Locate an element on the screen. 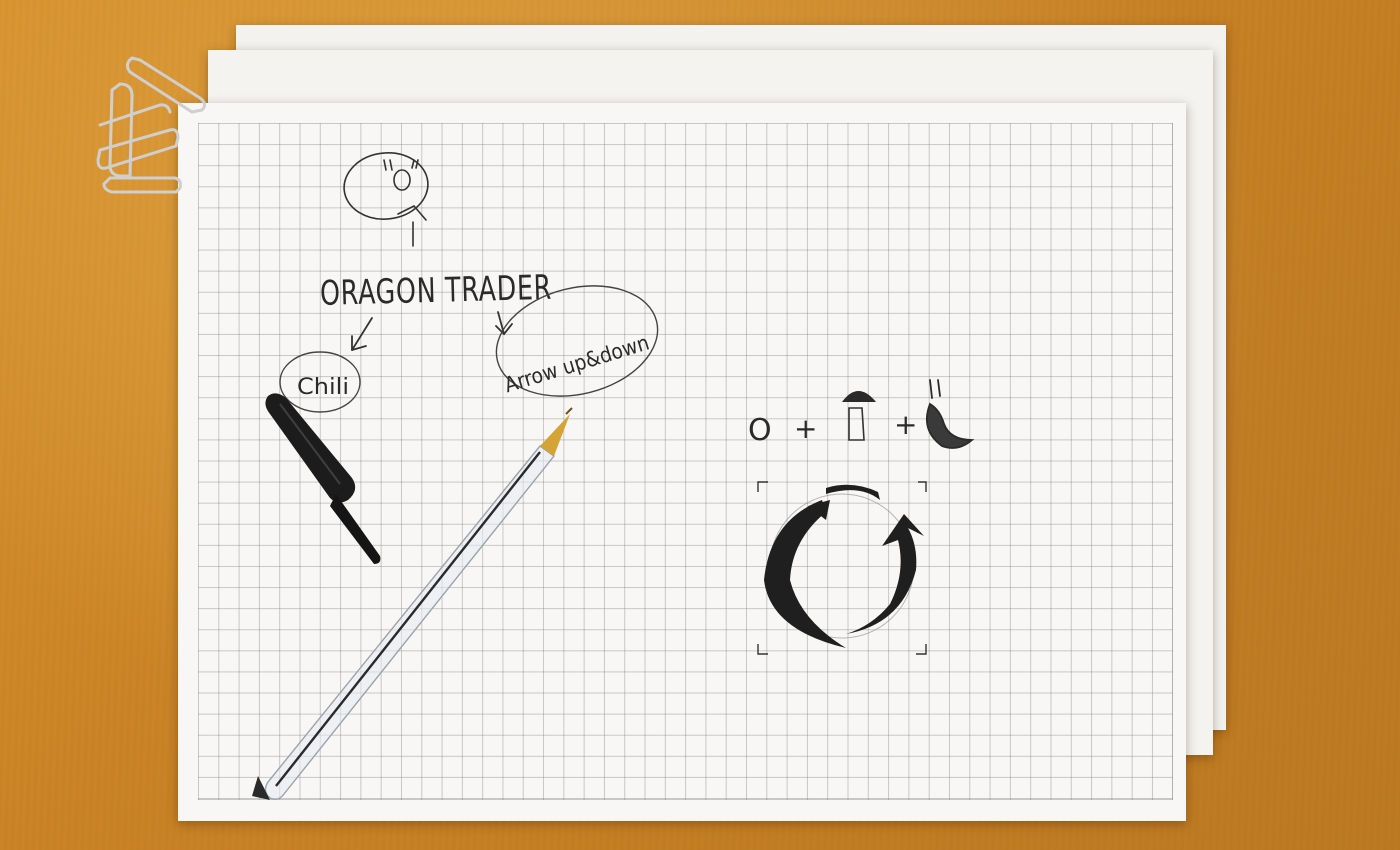 The height and width of the screenshot is (850, 1400). refresh-arrows-icon is located at coordinates (842, 568).